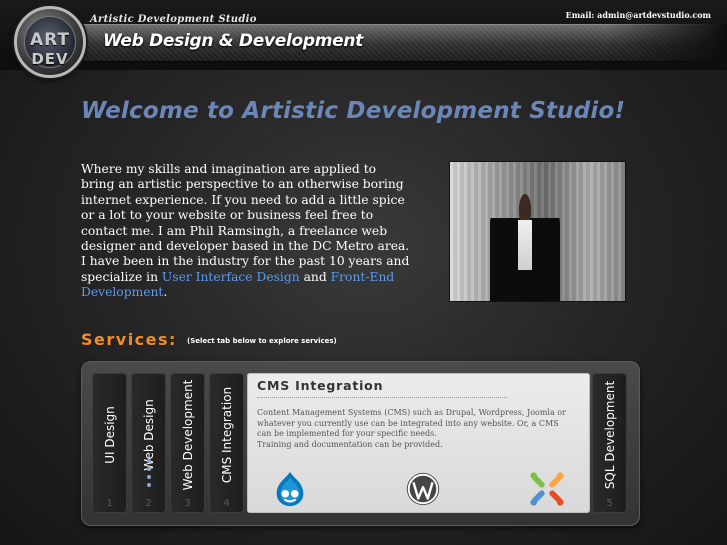 The height and width of the screenshot is (545, 727). What do you see at coordinates (149, 477) in the screenshot?
I see `loading-indicator` at bounding box center [149, 477].